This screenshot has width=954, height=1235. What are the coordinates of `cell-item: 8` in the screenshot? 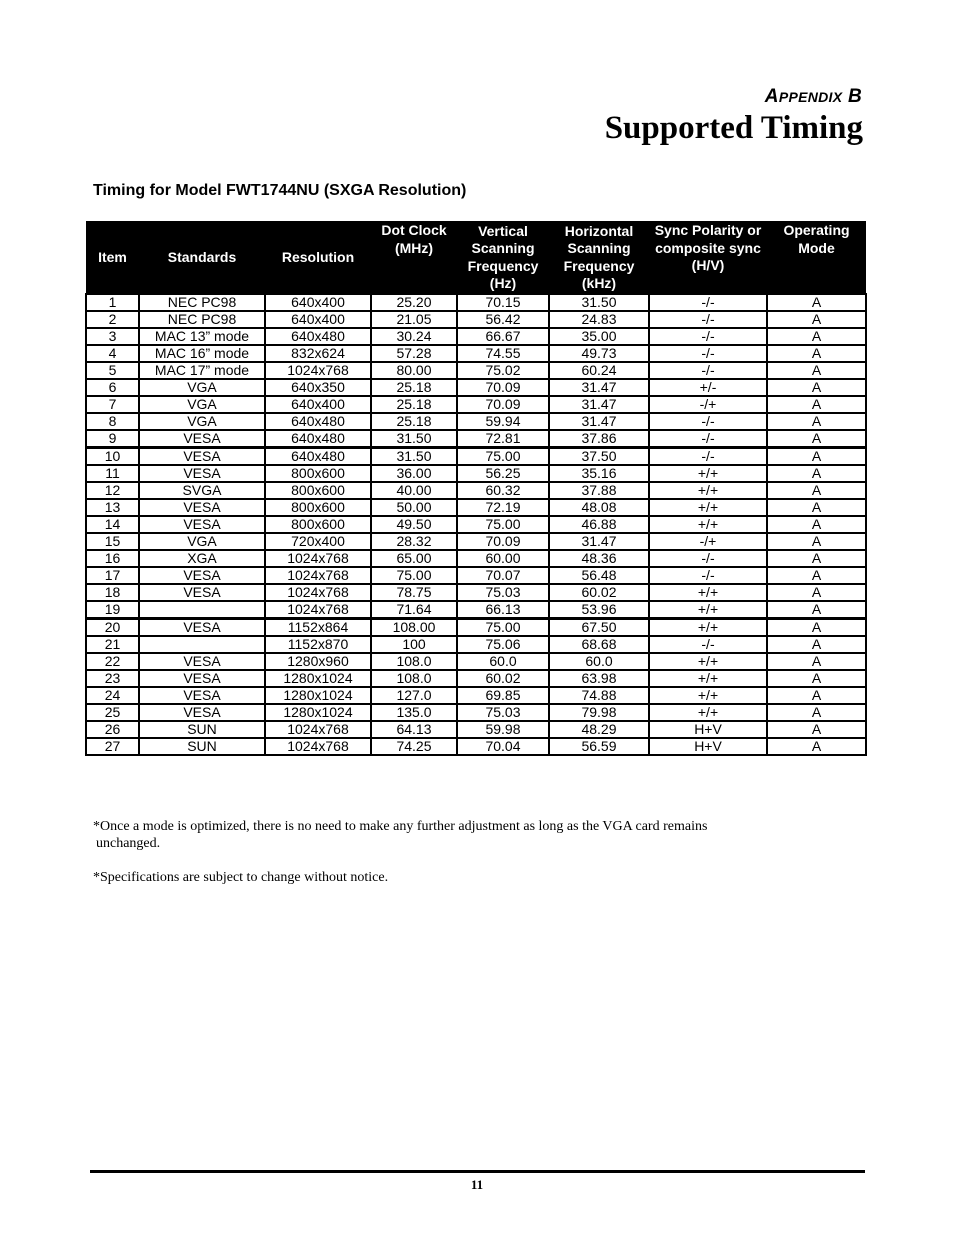 It's located at (112, 421).